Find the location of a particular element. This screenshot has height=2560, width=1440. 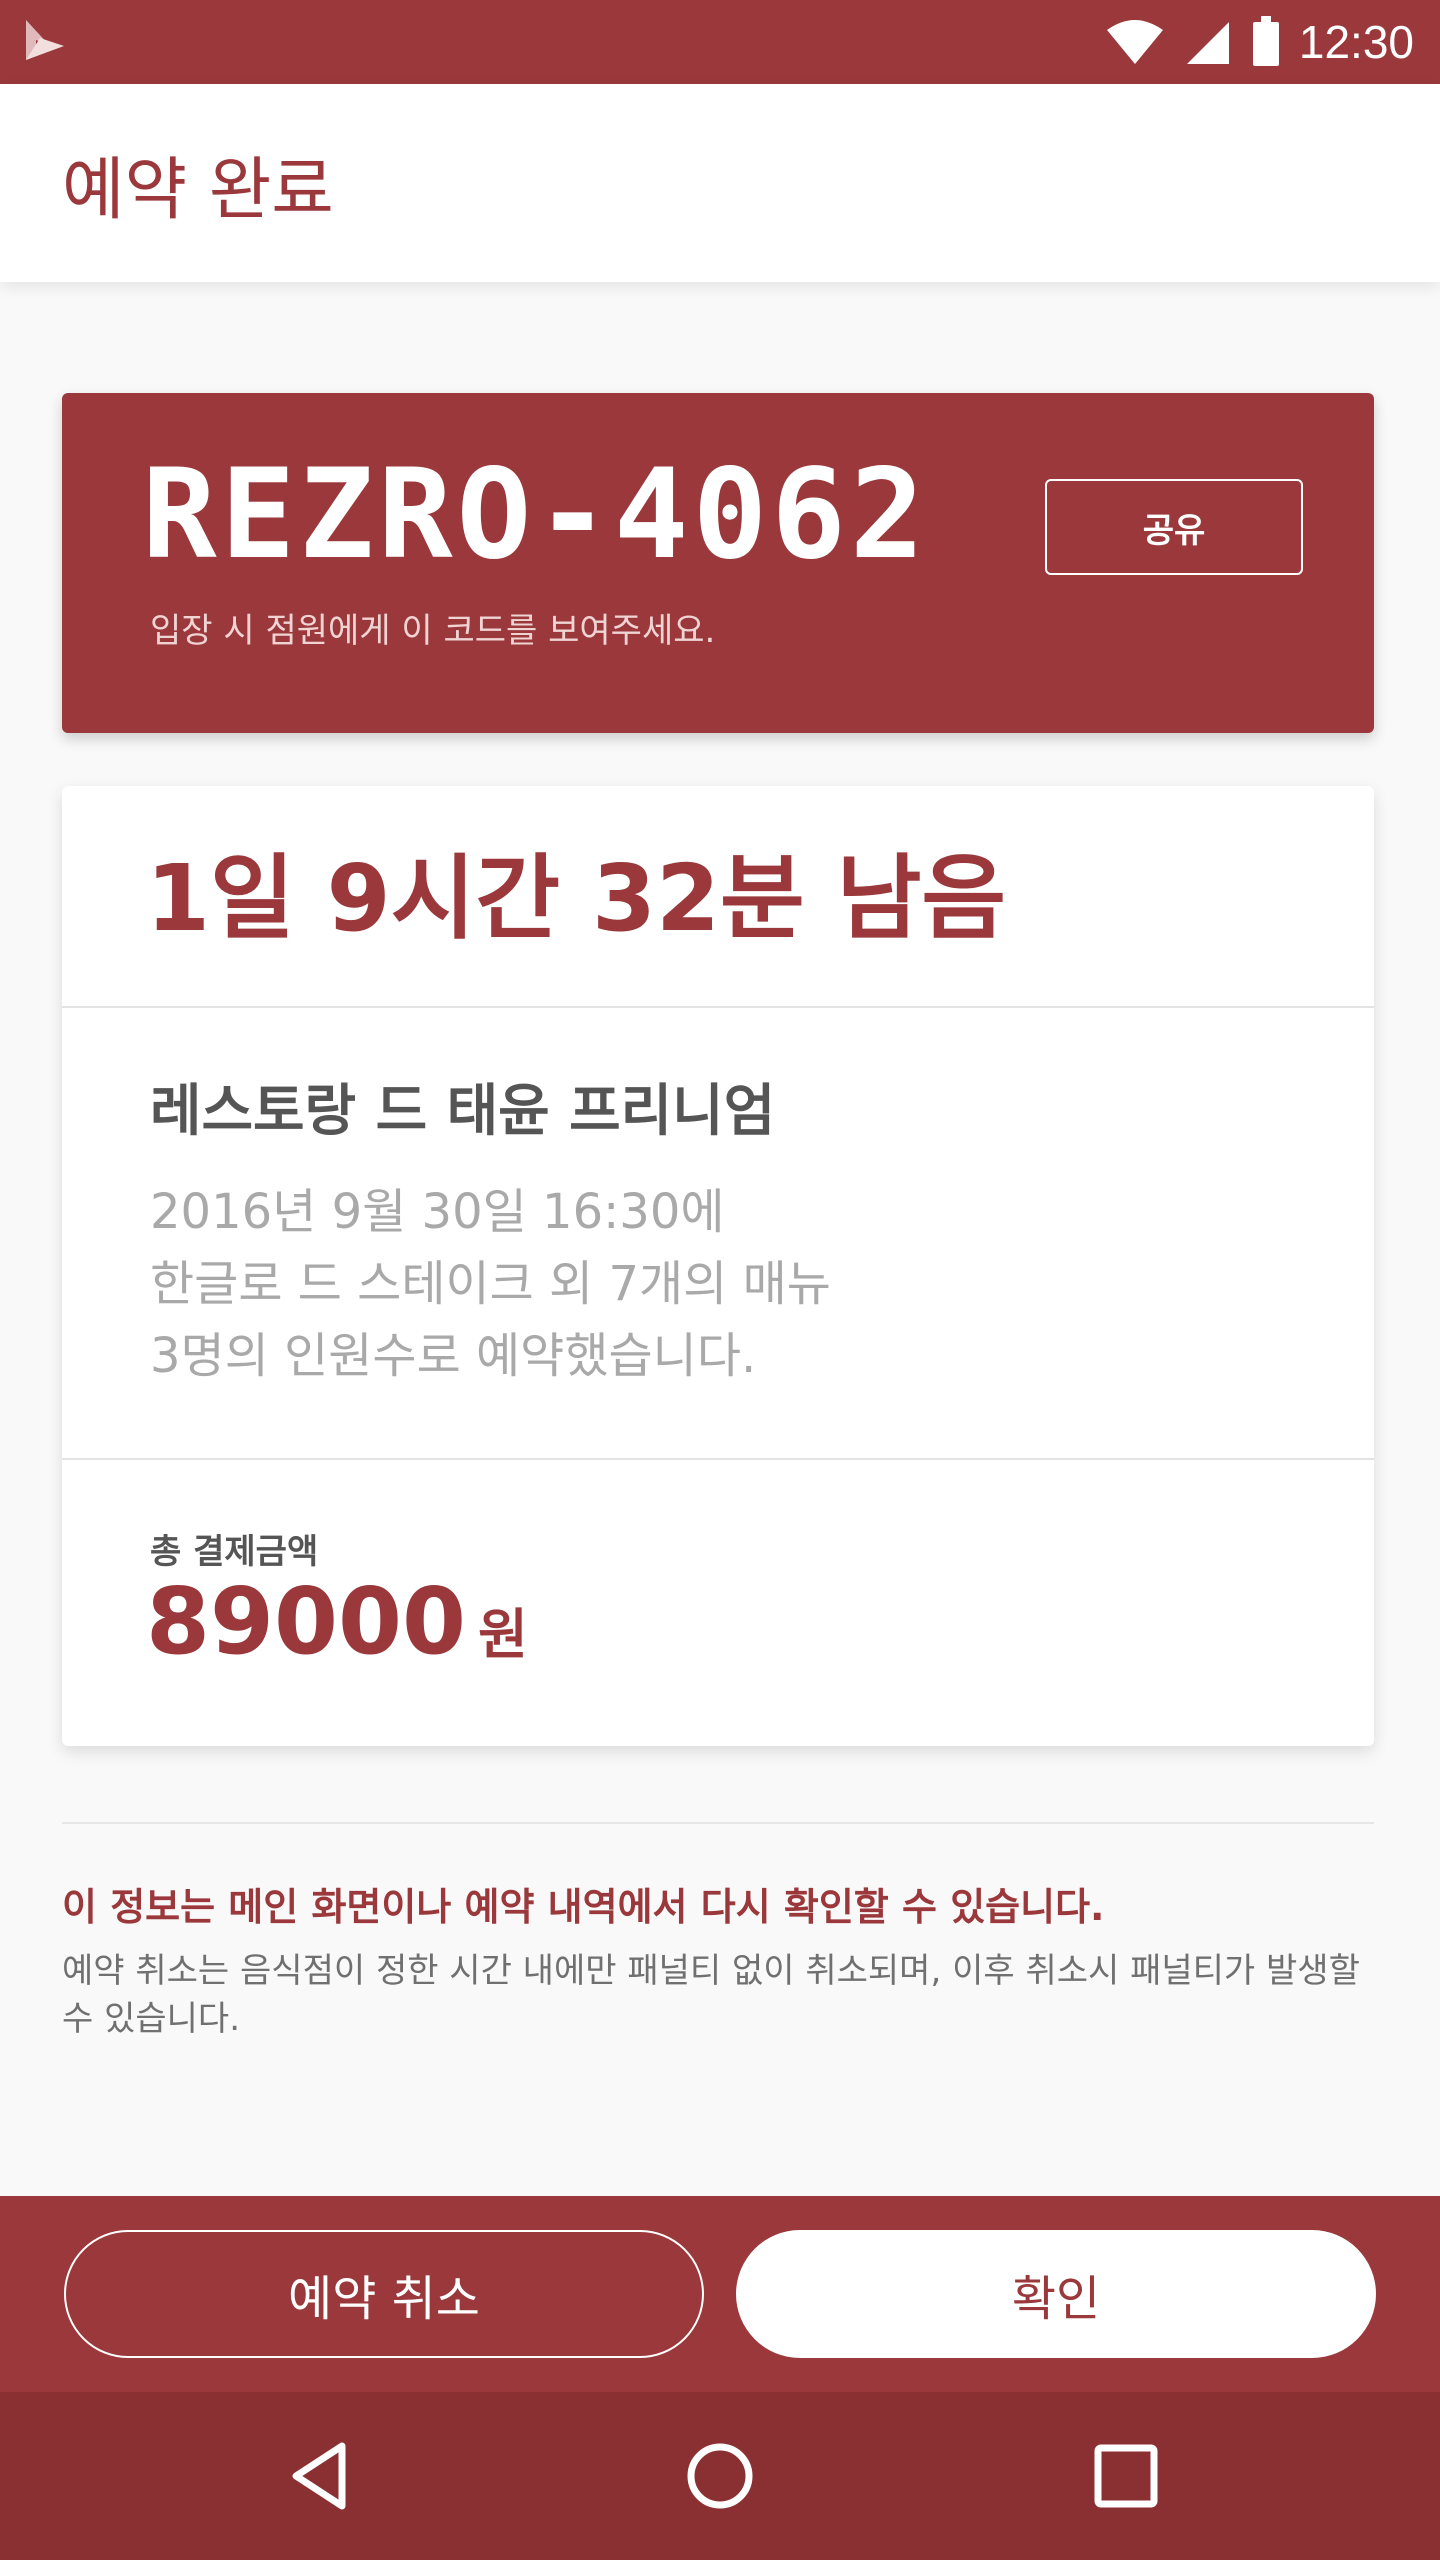

home-icon is located at coordinates (720, 2476).